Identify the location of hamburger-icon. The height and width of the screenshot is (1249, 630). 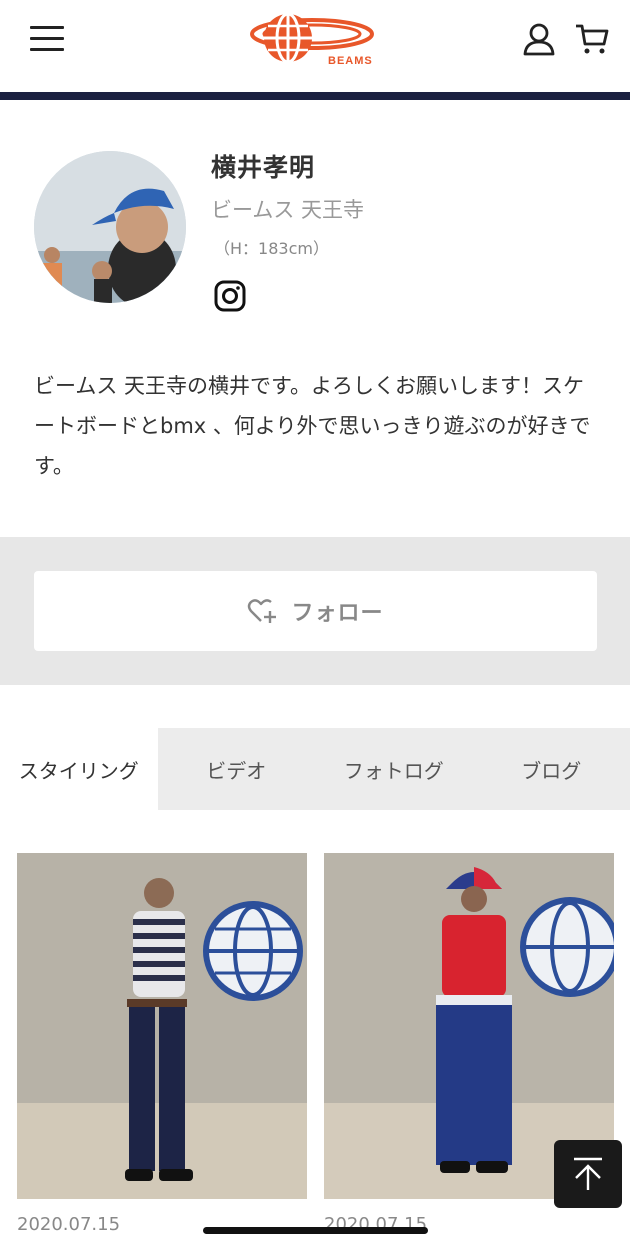
(47, 27).